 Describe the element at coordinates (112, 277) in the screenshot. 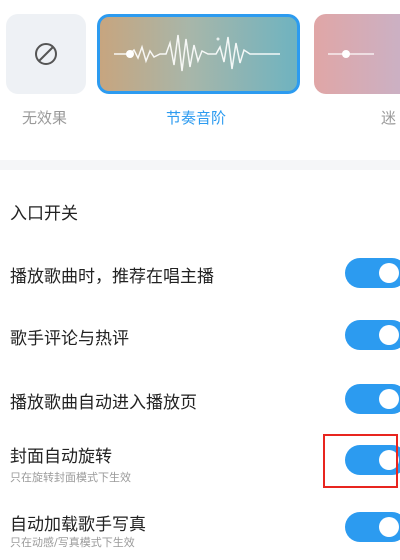

I see `setting-title: 播放歌曲时，推荐在唱主播` at that location.